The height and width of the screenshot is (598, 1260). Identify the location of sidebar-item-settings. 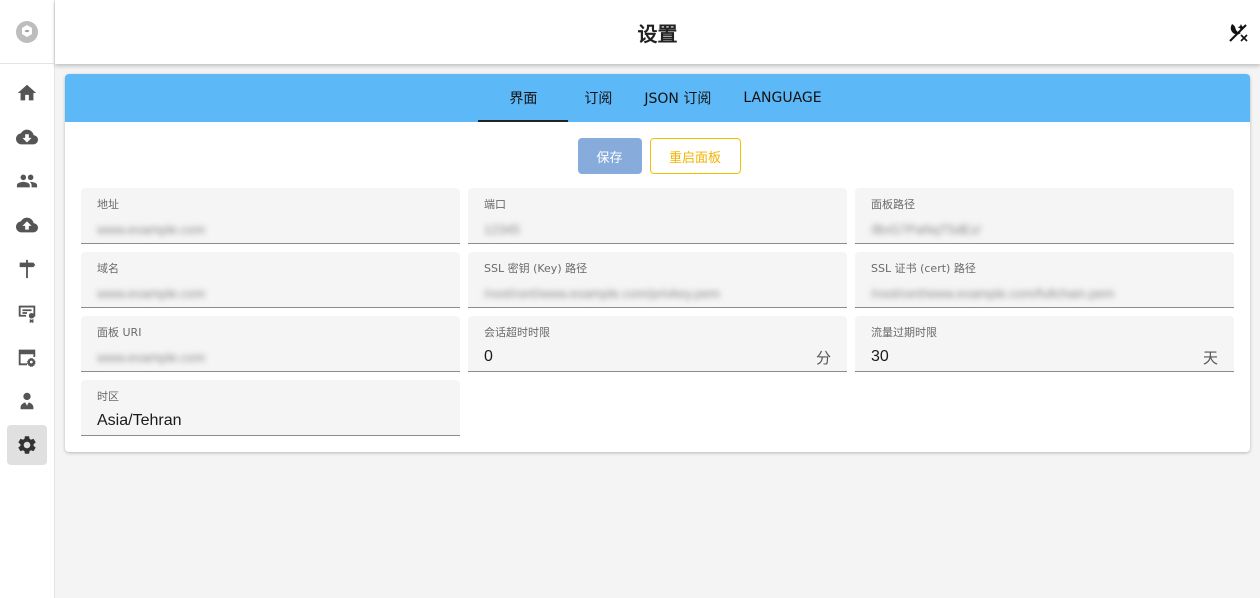
(27, 445).